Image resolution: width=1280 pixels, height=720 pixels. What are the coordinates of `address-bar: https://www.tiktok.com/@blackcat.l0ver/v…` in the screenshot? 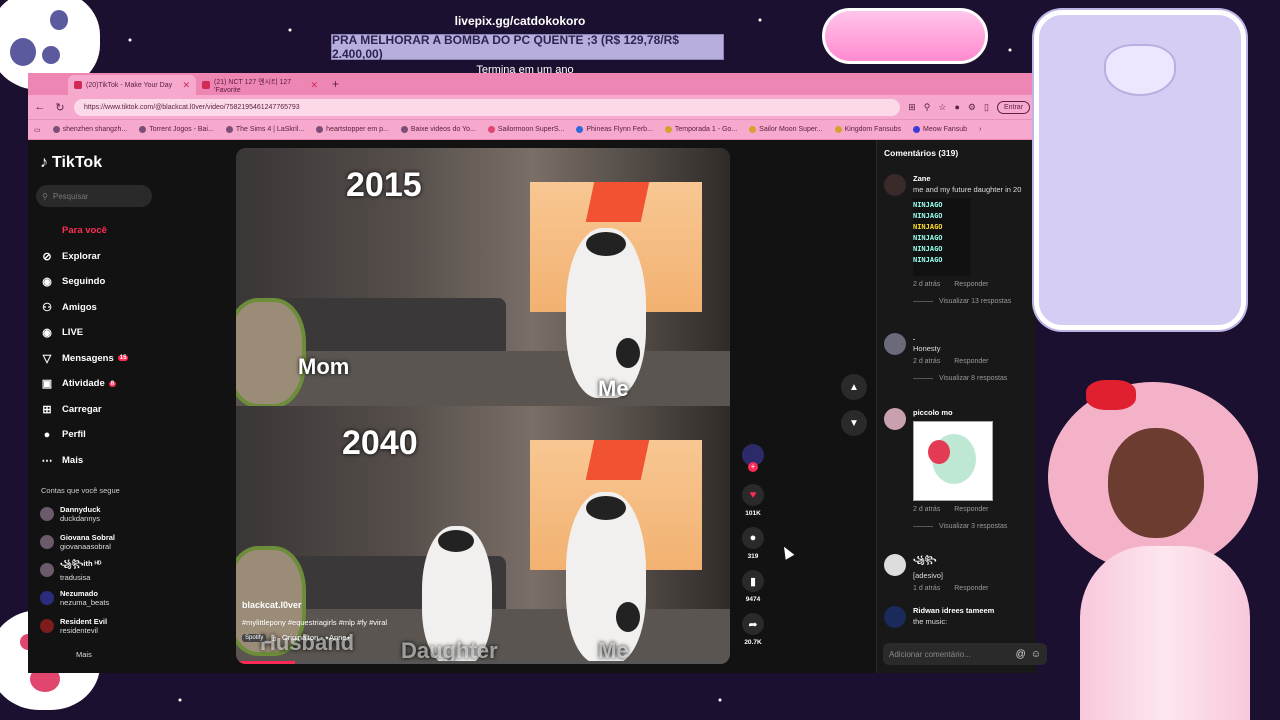 It's located at (487, 107).